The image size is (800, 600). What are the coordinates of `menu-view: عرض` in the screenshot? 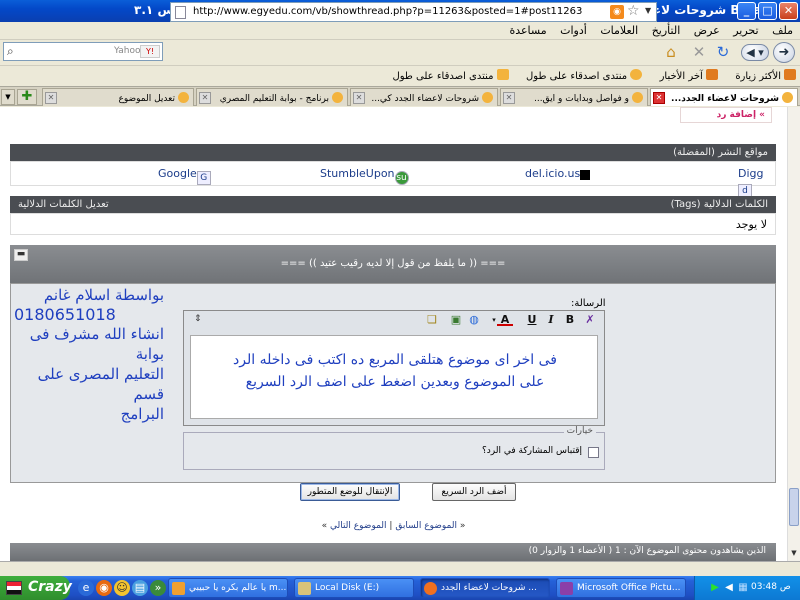 It's located at (707, 29).